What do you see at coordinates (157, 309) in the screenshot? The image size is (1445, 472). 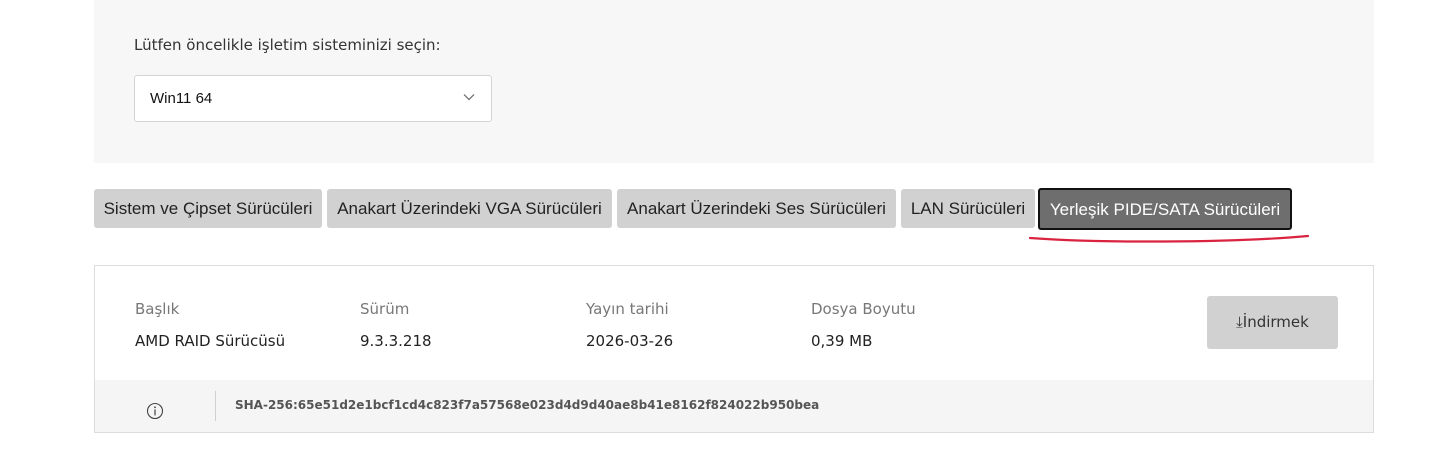 I see `header-title: Başlık` at bounding box center [157, 309].